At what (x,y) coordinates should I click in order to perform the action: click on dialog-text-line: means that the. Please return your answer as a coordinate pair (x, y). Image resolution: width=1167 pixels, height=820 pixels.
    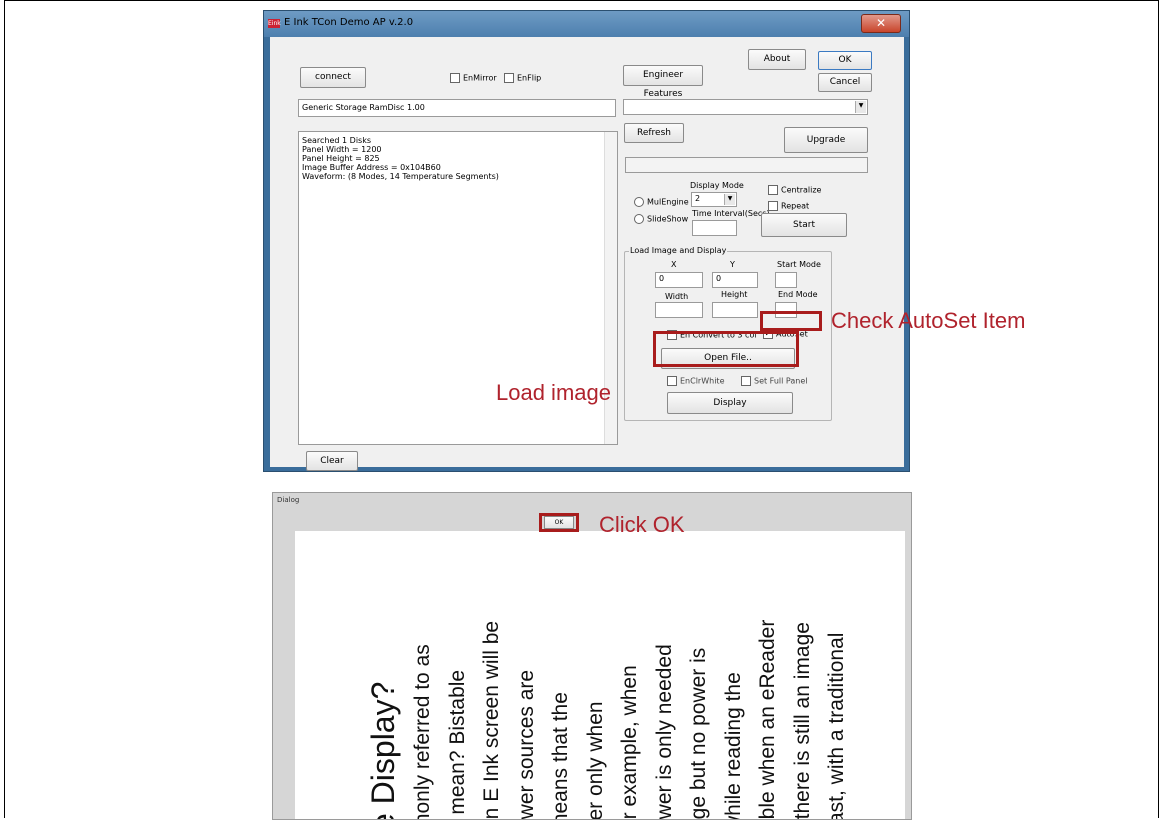
    Looking at the image, I should click on (560, 756).